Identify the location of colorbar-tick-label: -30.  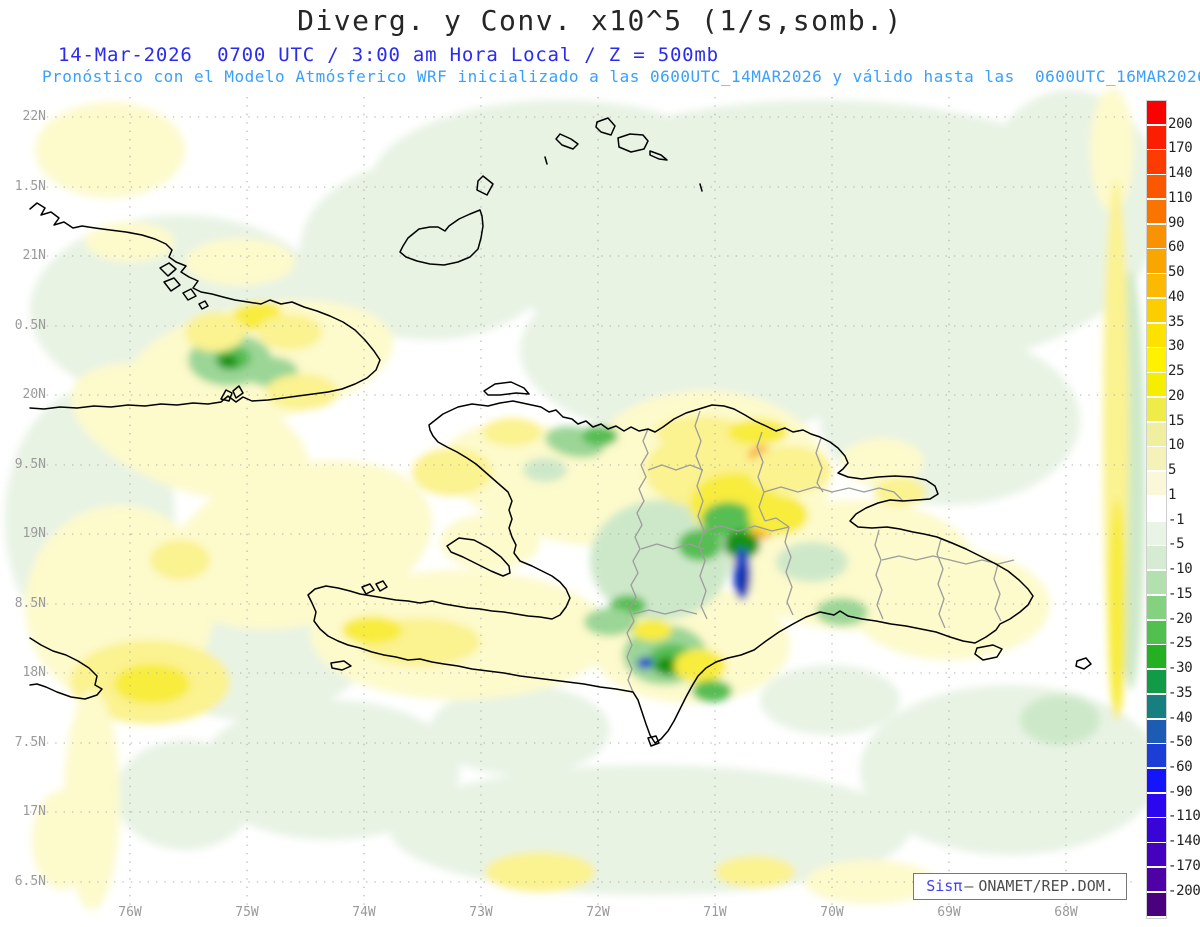
(1180, 668).